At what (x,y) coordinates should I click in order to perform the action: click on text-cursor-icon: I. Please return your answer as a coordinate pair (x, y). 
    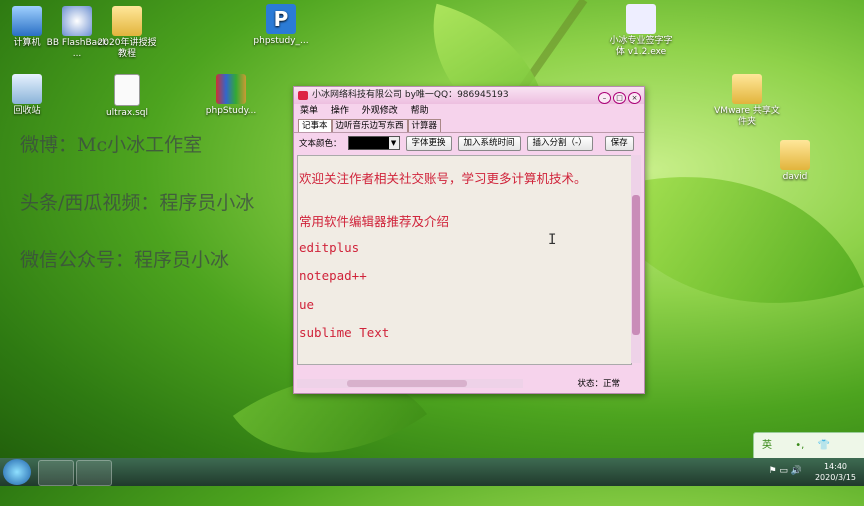
    Looking at the image, I should click on (552, 240).